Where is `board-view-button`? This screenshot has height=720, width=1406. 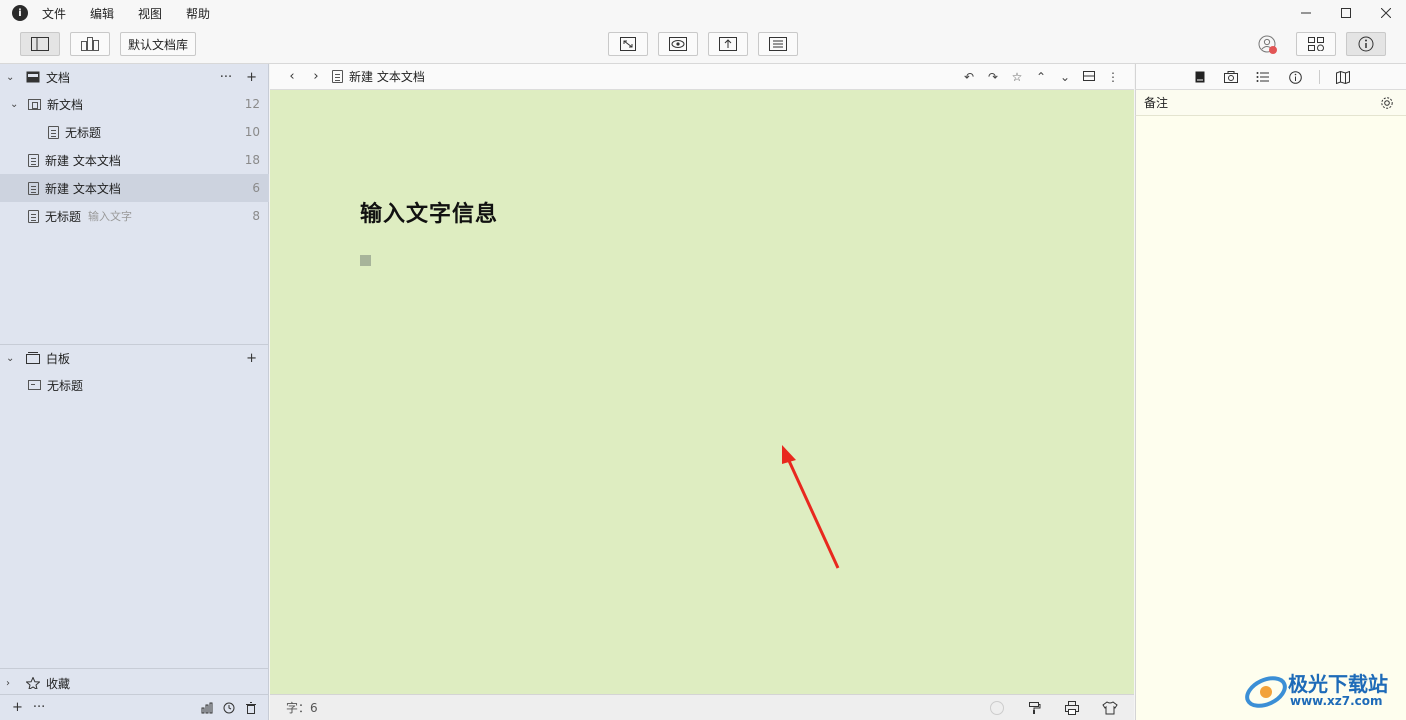 board-view-button is located at coordinates (90, 44).